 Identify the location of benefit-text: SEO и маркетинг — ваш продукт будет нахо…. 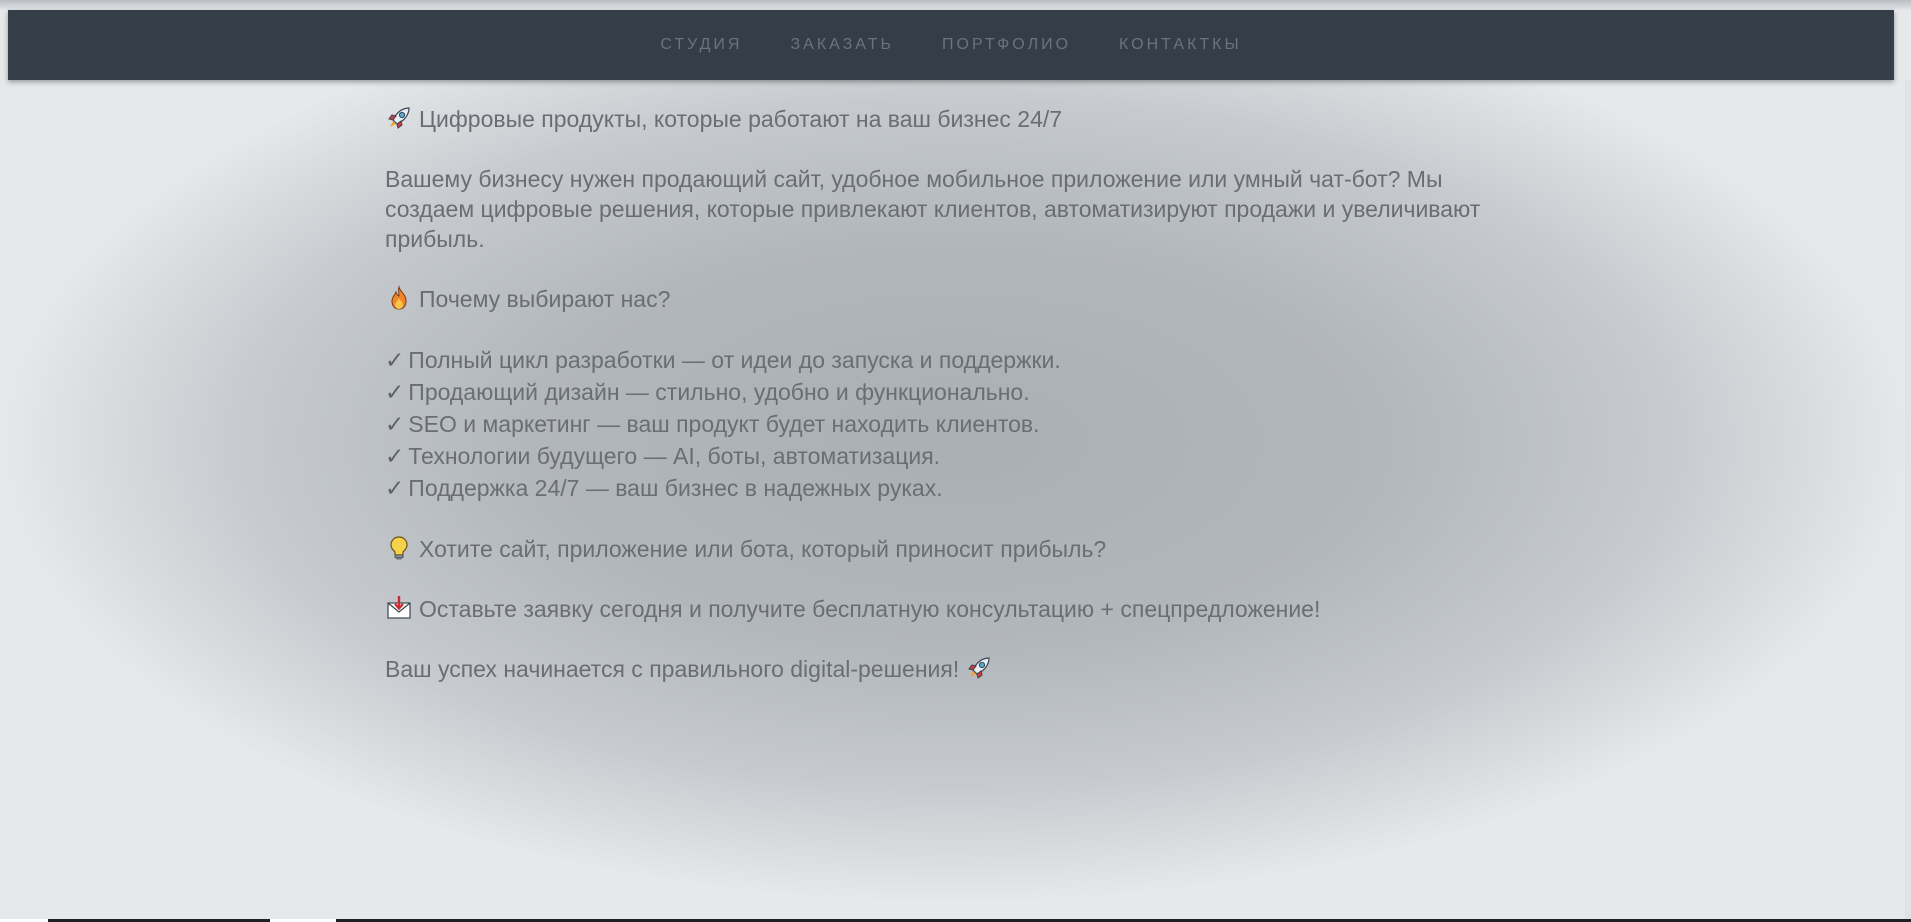
(724, 424).